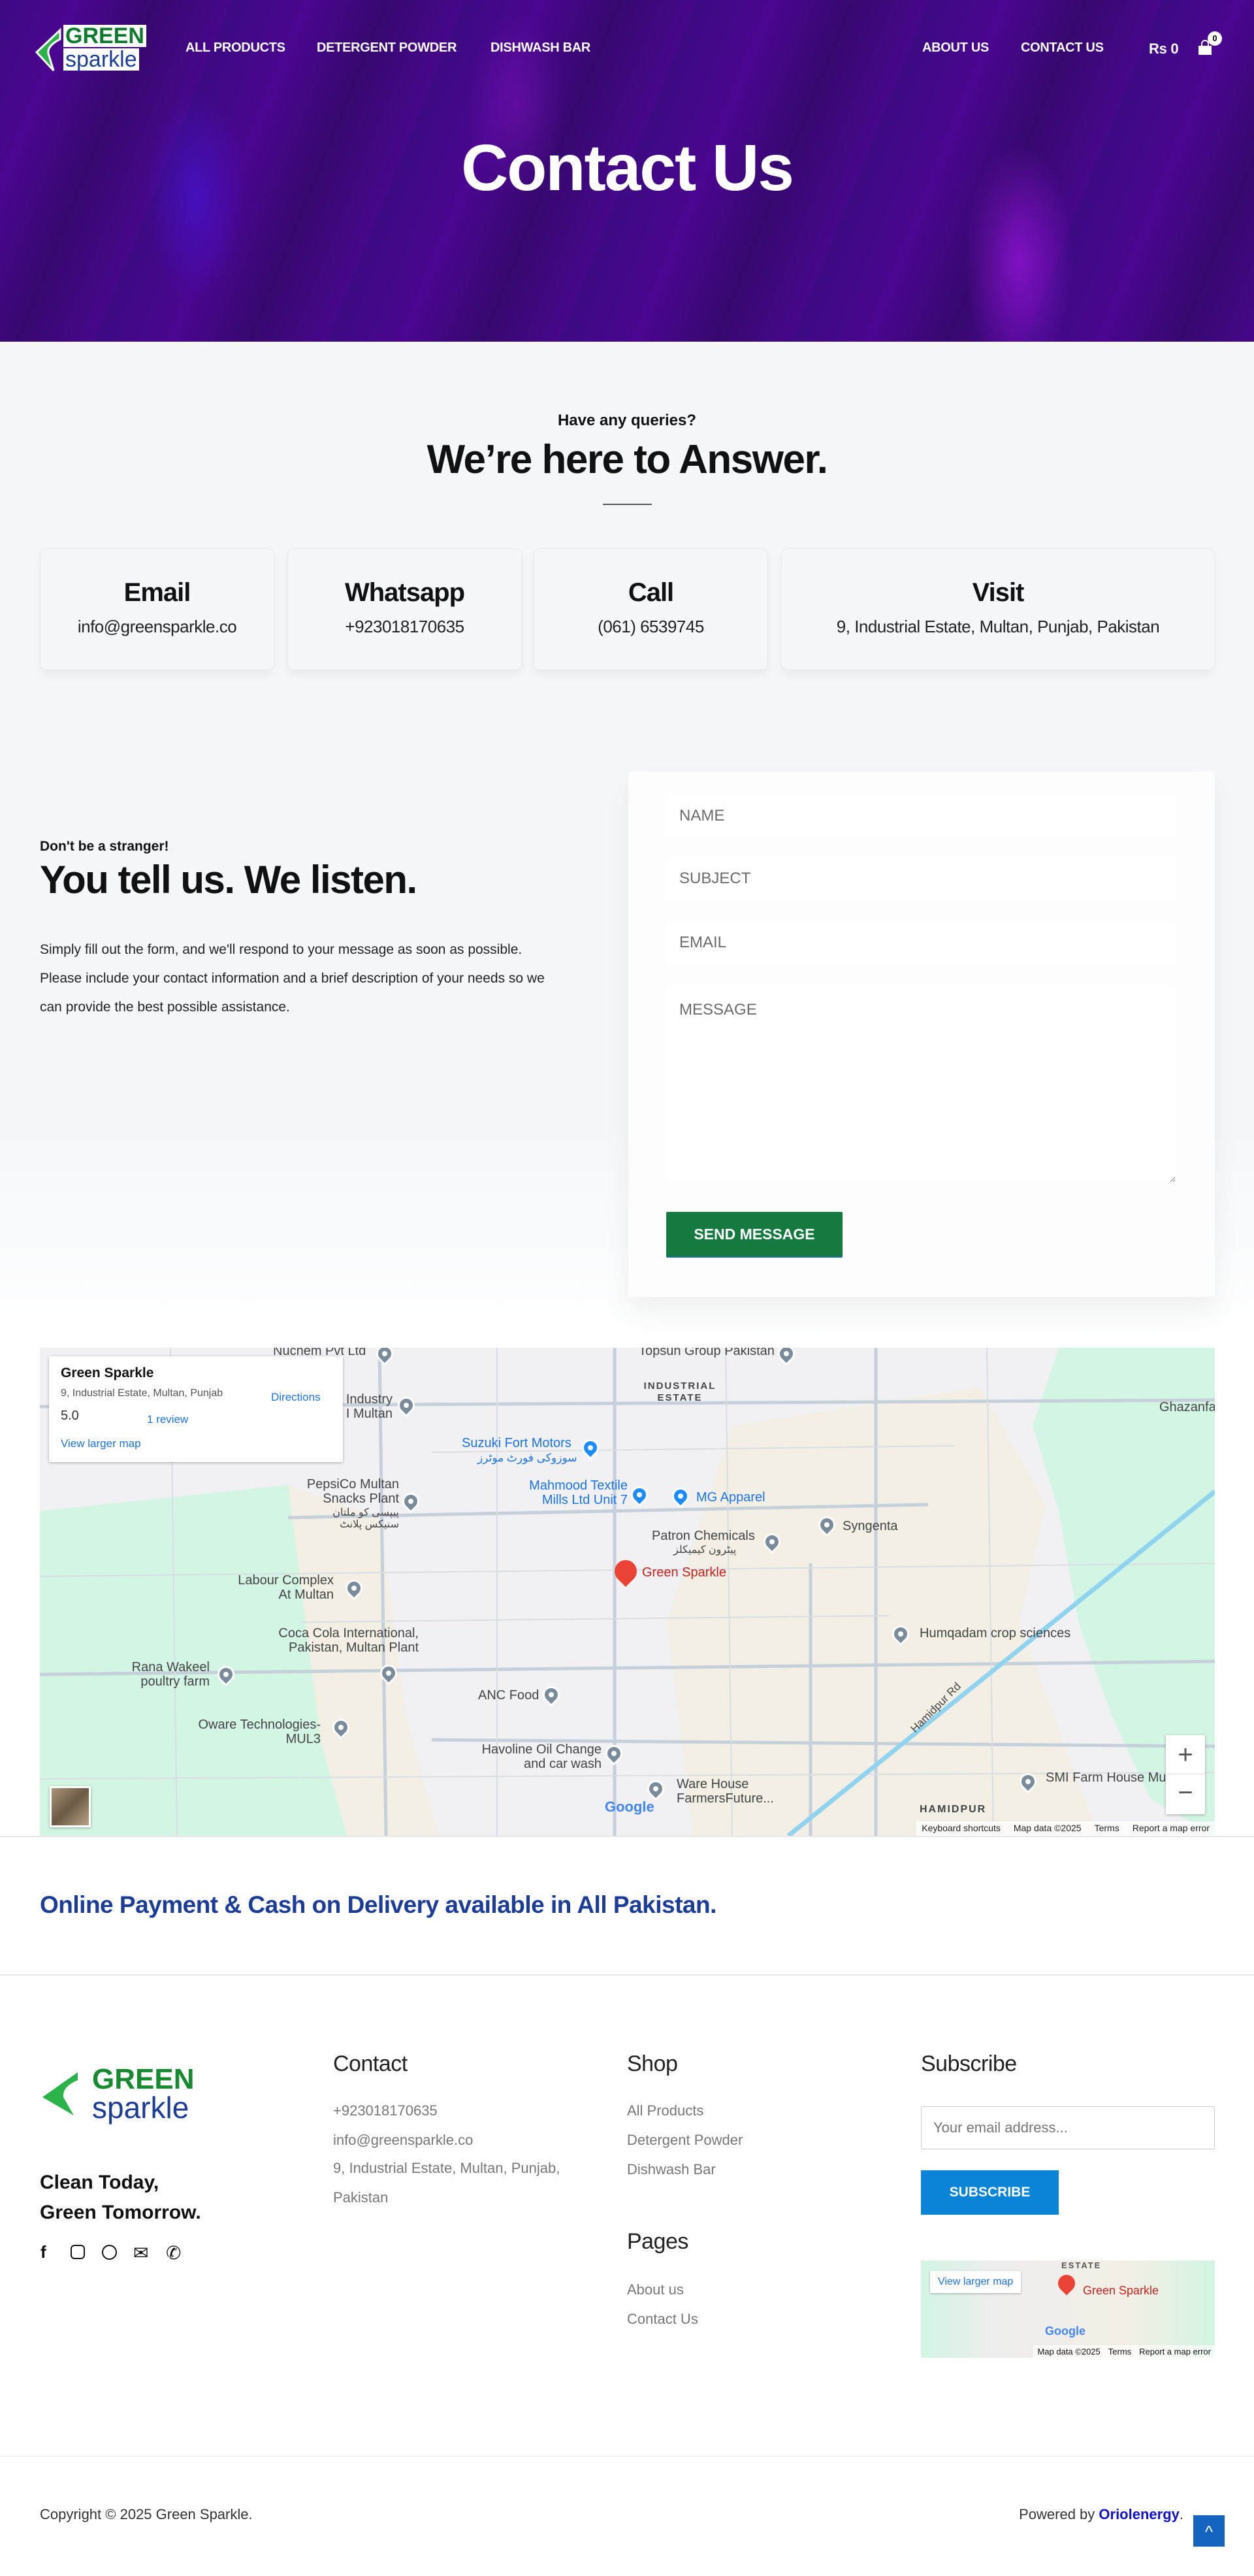 The height and width of the screenshot is (2576, 1254). What do you see at coordinates (540, 48) in the screenshot?
I see `nav-dishwash-bar: DISHWASH BAR` at bounding box center [540, 48].